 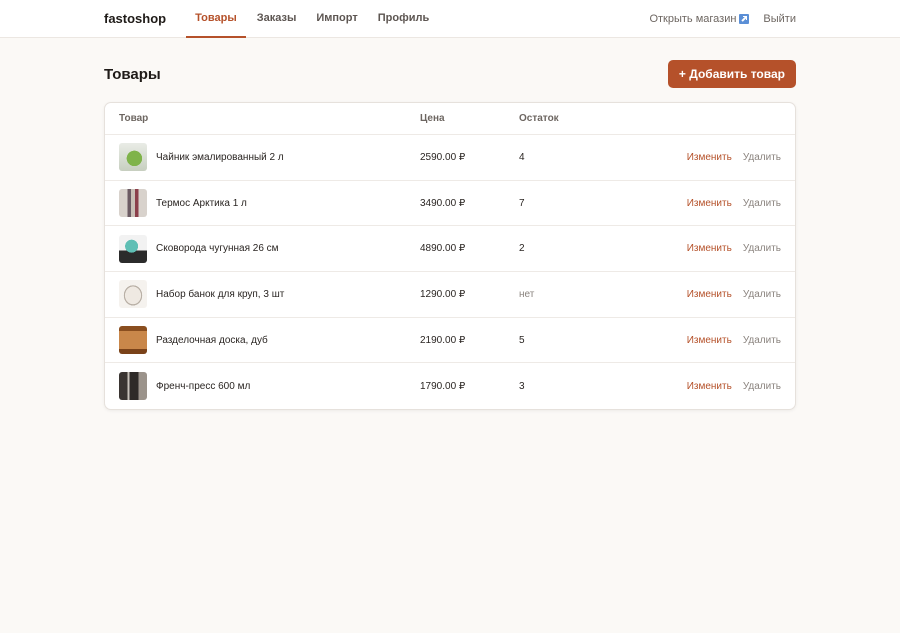 What do you see at coordinates (217, 248) in the screenshot?
I see `product-name: Сковорода чугунная 26 см` at bounding box center [217, 248].